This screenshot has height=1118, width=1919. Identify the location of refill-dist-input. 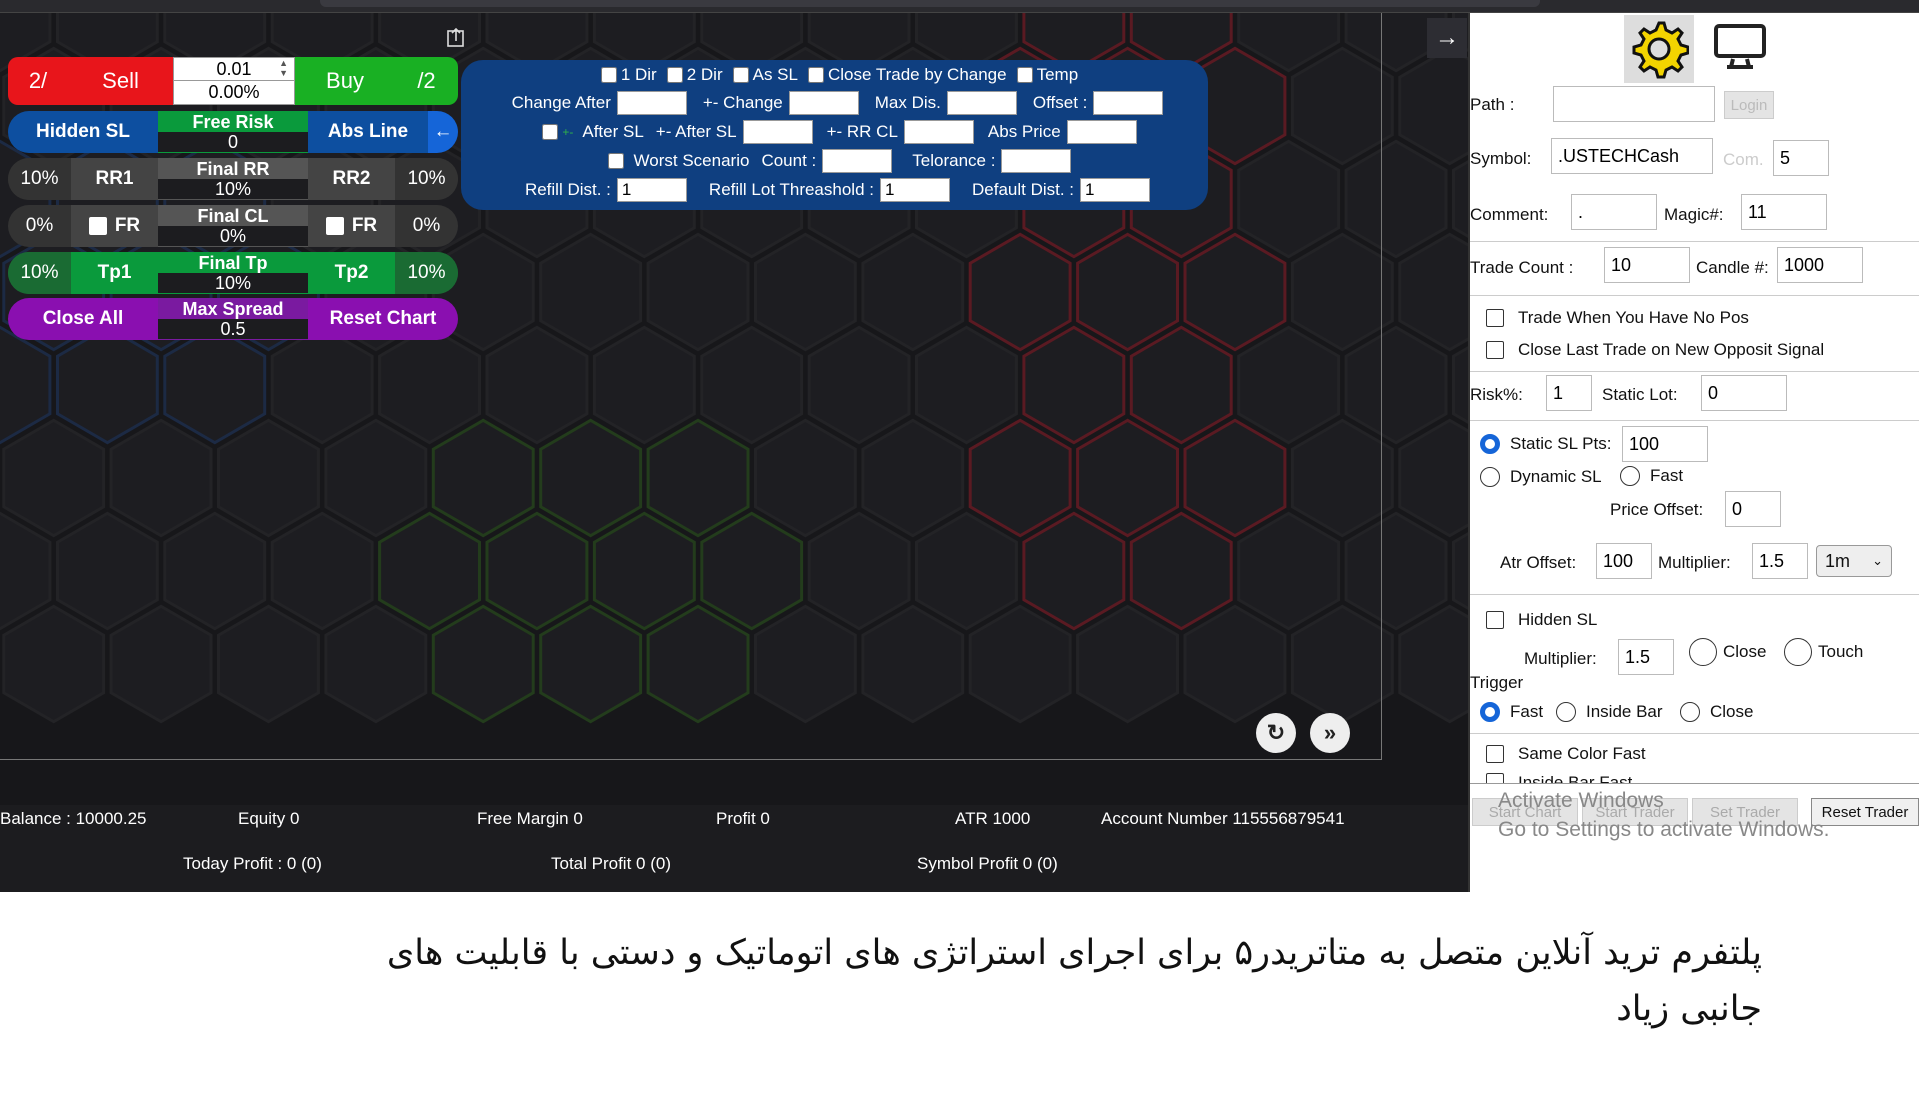
(651, 190).